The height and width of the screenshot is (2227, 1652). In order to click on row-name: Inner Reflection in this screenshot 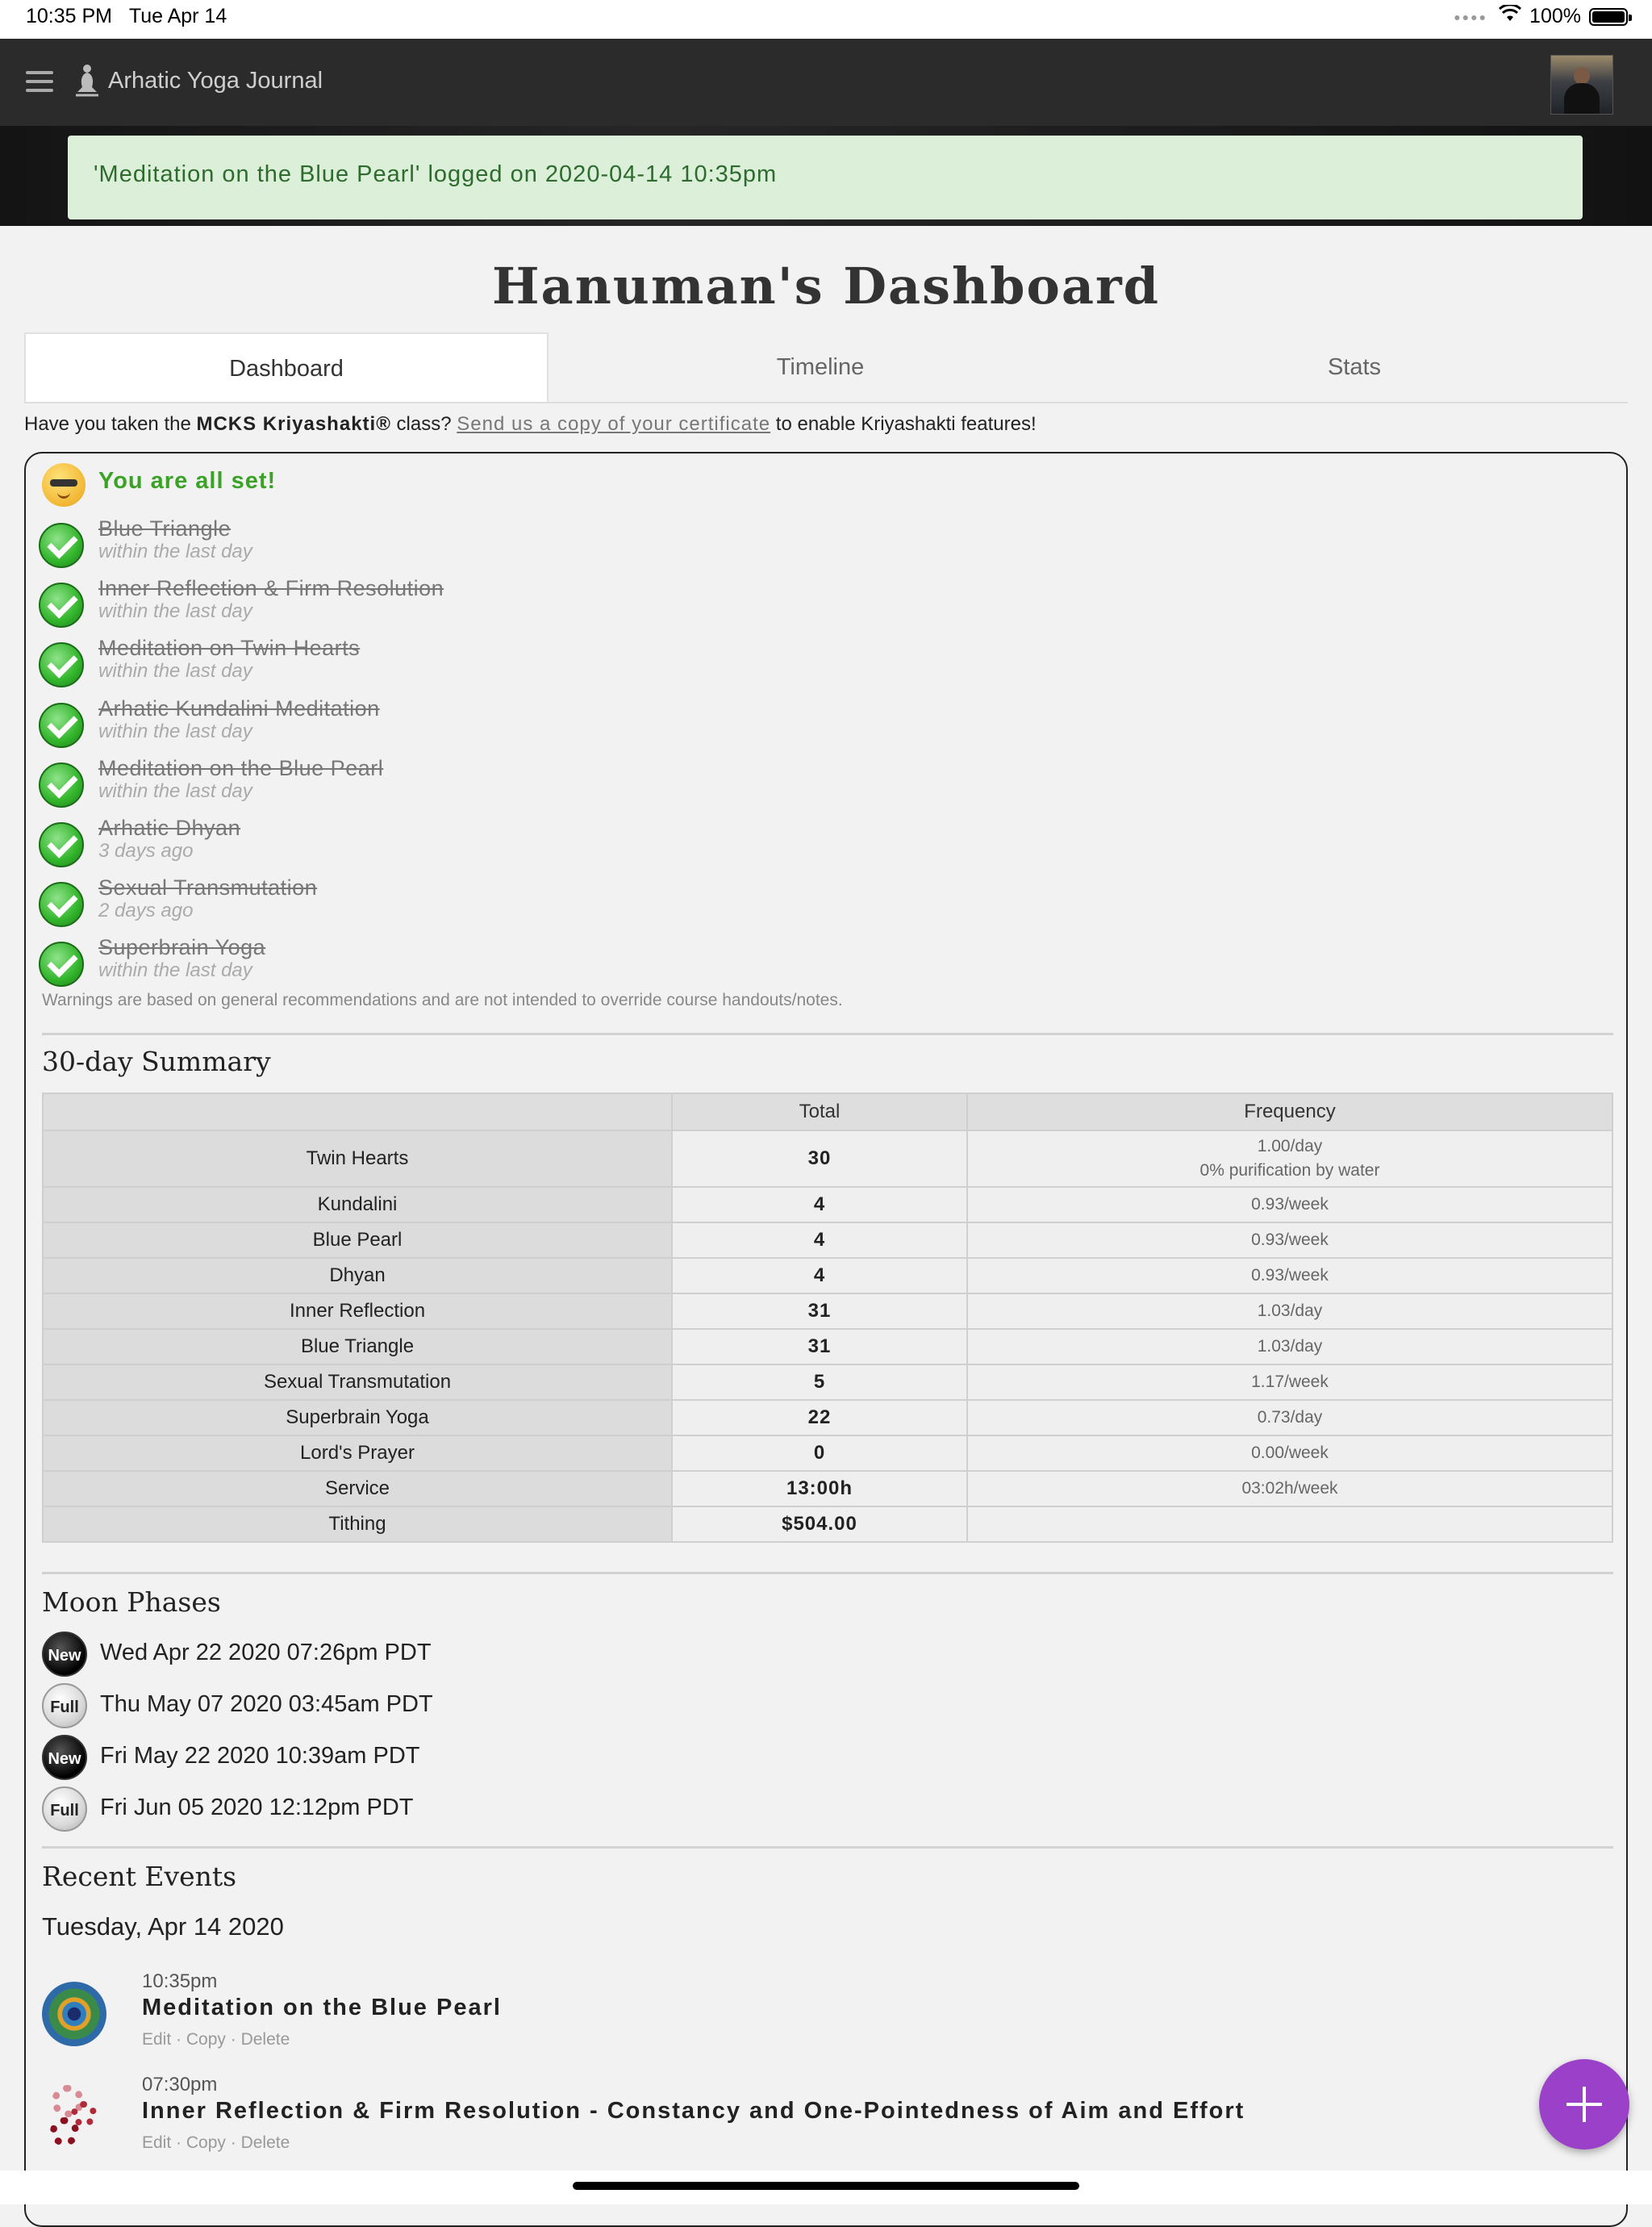, I will do `click(357, 1312)`.